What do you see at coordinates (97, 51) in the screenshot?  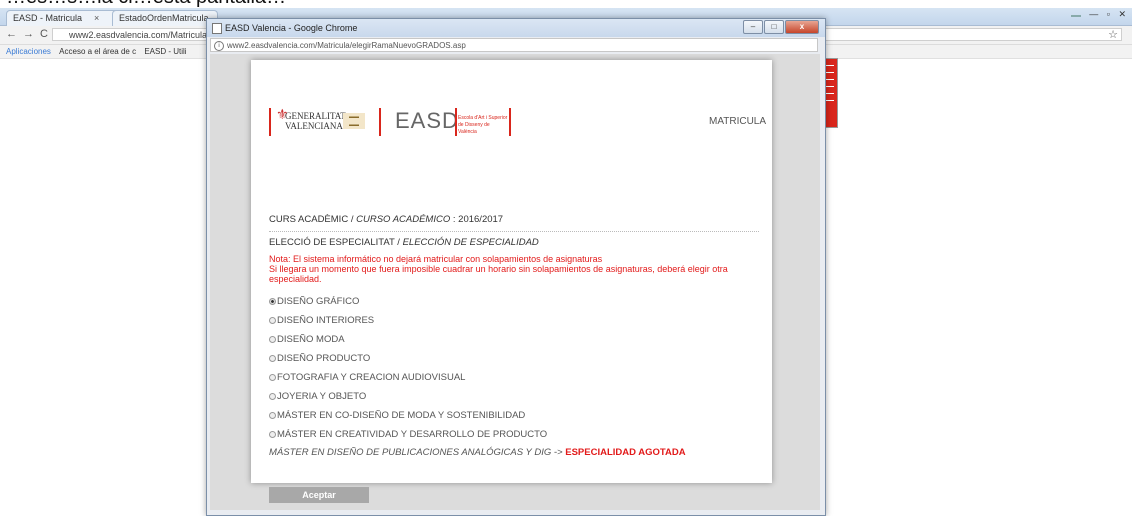 I see `bookmark-link: Acceso a el área de c` at bounding box center [97, 51].